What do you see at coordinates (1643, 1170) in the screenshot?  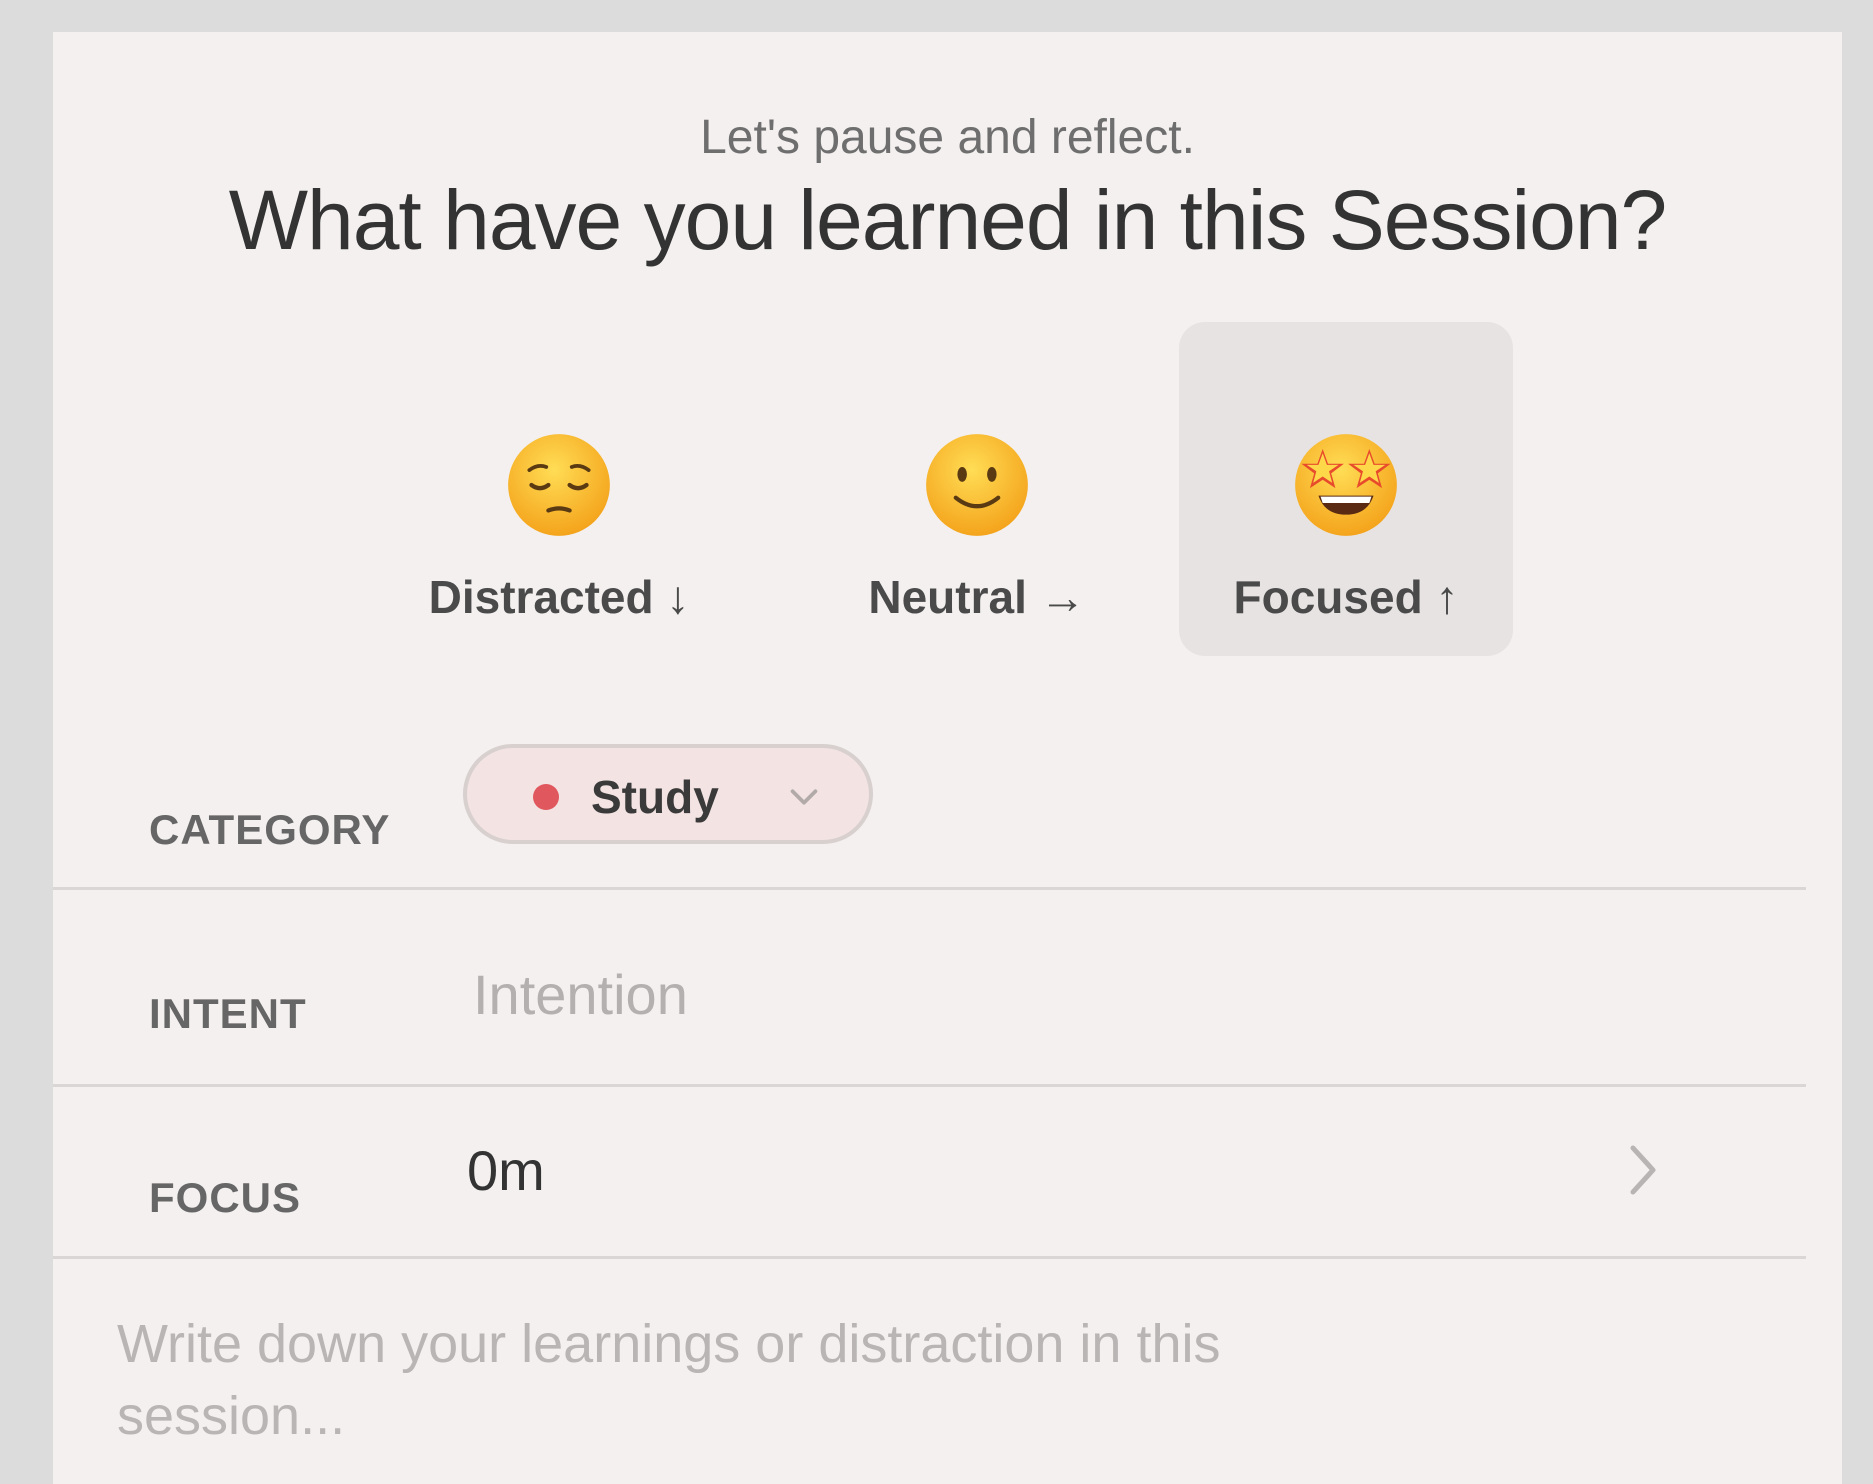 I see `chevron-right-icon` at bounding box center [1643, 1170].